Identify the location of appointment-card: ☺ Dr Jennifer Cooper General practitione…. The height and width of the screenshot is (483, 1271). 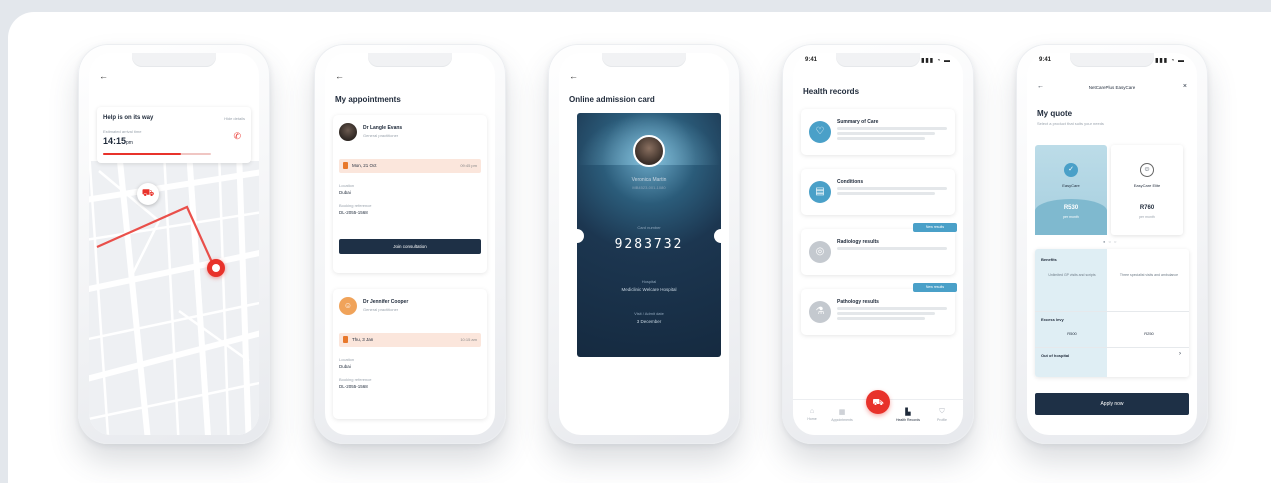
(410, 354).